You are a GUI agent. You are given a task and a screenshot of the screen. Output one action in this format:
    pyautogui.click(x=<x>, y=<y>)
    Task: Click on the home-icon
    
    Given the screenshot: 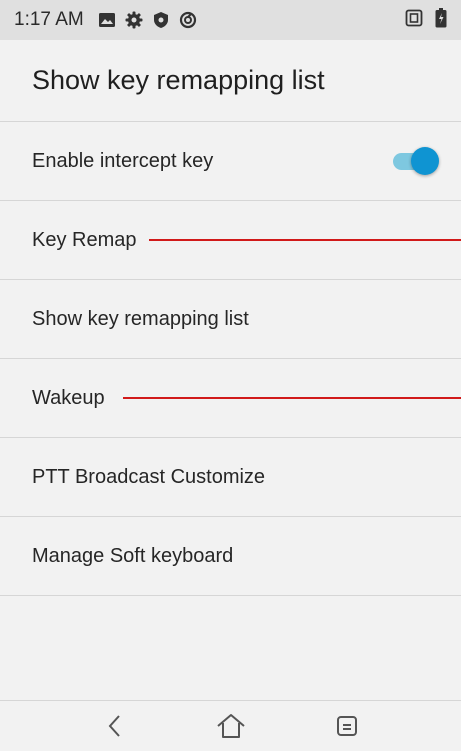 What is the action you would take?
    pyautogui.click(x=230, y=726)
    